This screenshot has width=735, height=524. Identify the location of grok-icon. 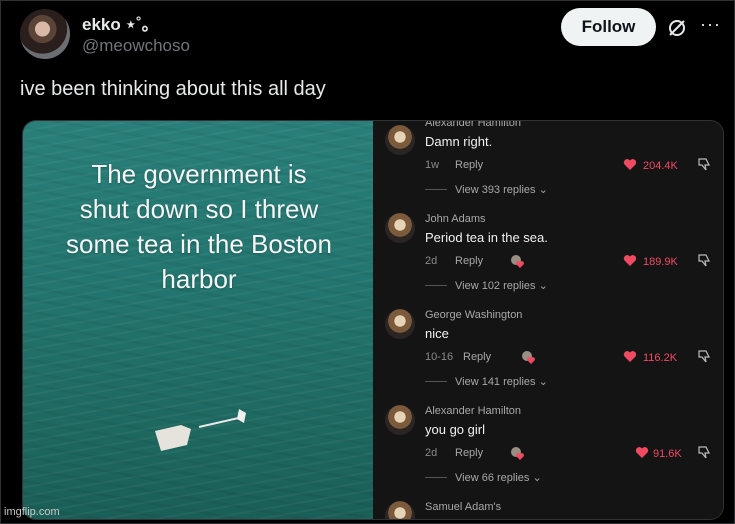
(677, 28).